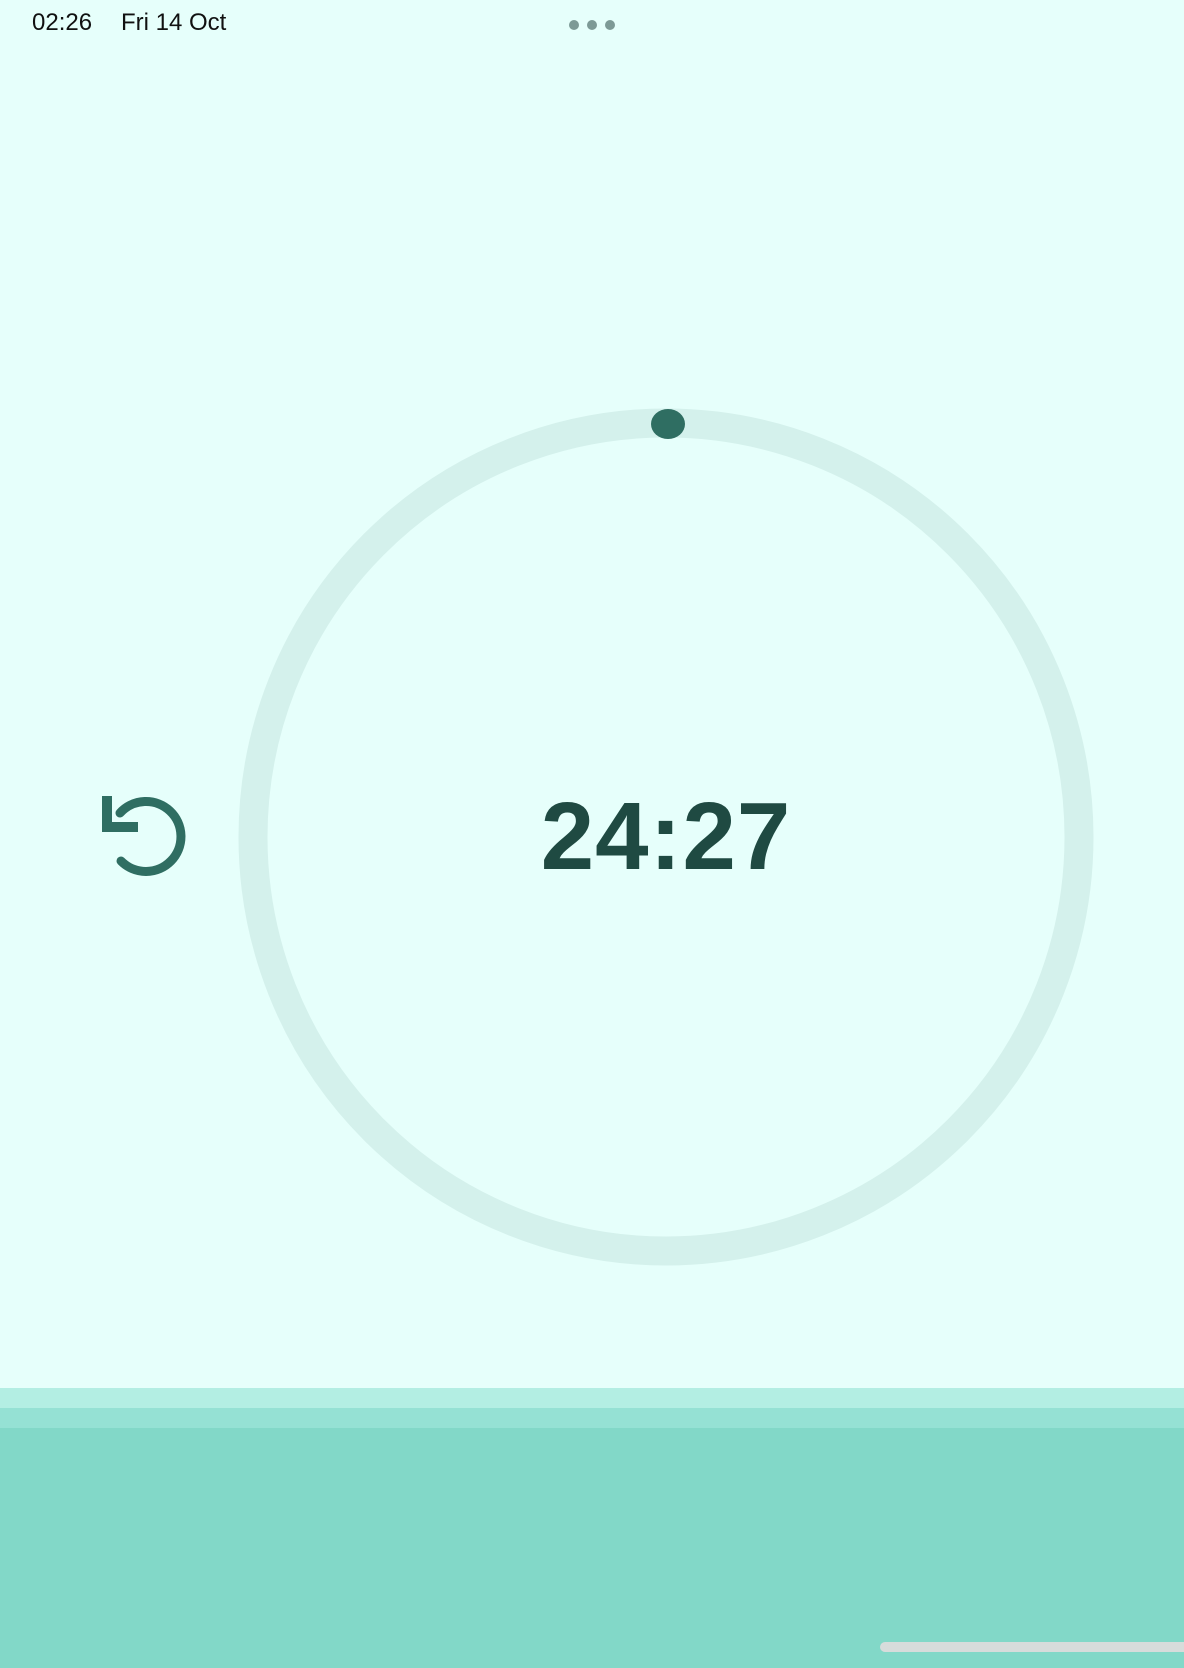 The width and height of the screenshot is (1184, 1668). What do you see at coordinates (668, 424) in the screenshot?
I see `timer-progress-knob` at bounding box center [668, 424].